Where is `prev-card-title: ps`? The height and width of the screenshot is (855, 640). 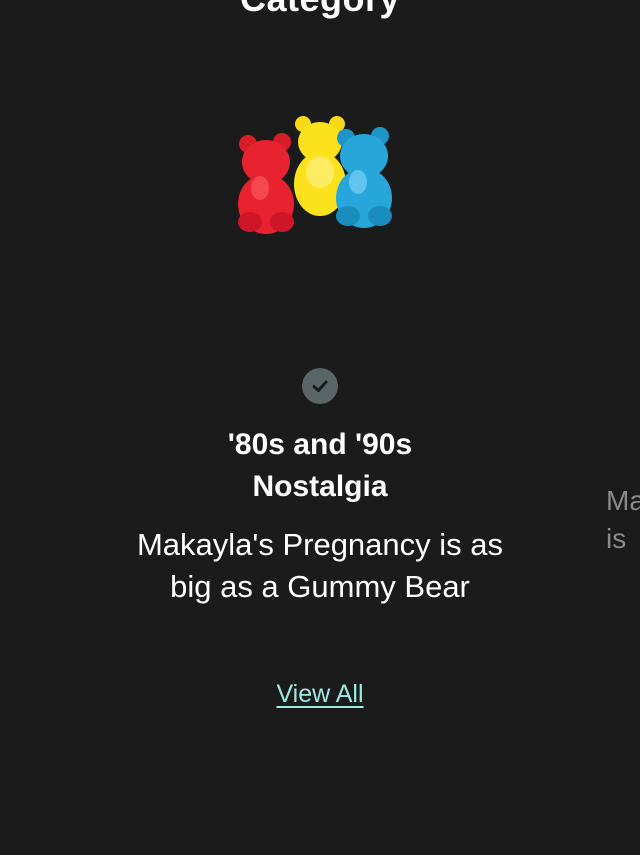 prev-card-title: ps is located at coordinates (20, 446).